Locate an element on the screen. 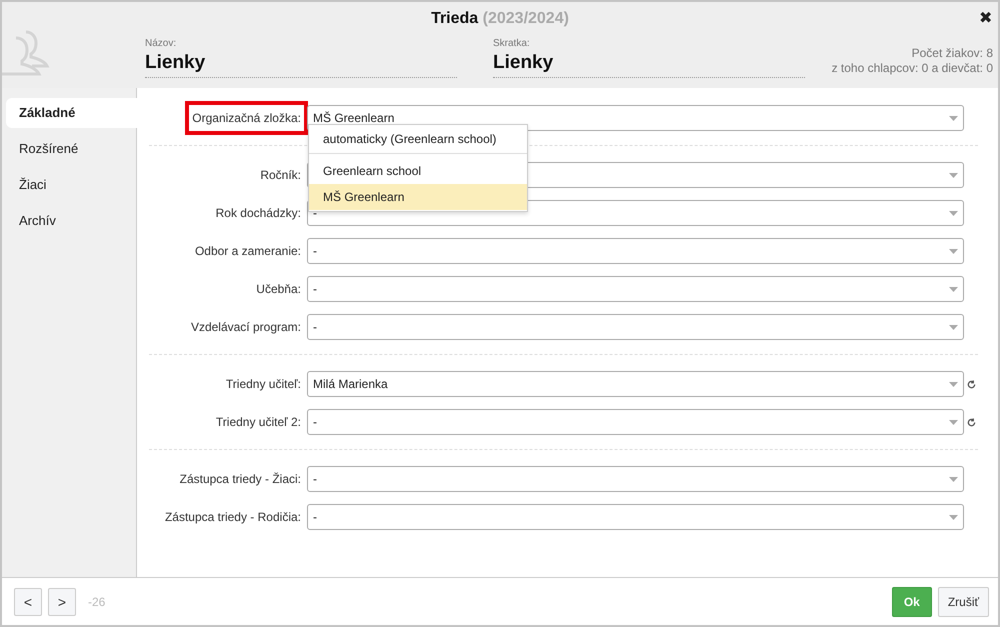  field-label: Názov: is located at coordinates (161, 43).